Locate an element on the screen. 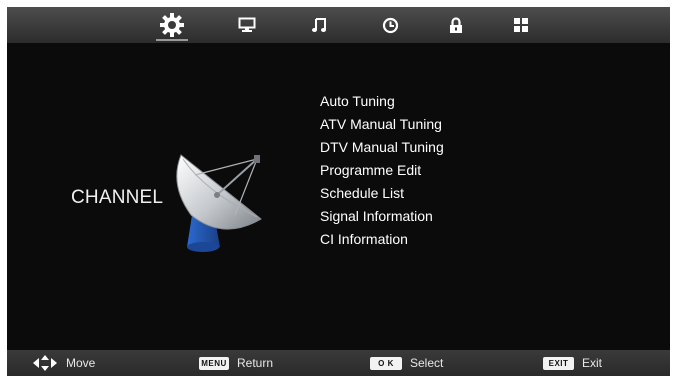 This screenshot has height=382, width=676. menu-item-auto-tuning: Auto Tuning is located at coordinates (382, 101).